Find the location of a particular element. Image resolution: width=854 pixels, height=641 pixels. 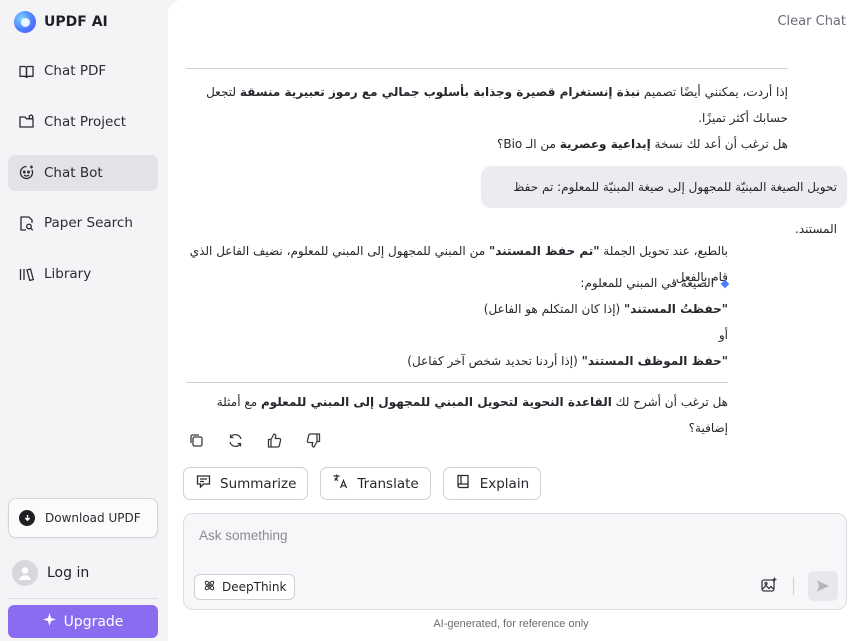

bold-span: "حفظتُ المستند" is located at coordinates (676, 309).